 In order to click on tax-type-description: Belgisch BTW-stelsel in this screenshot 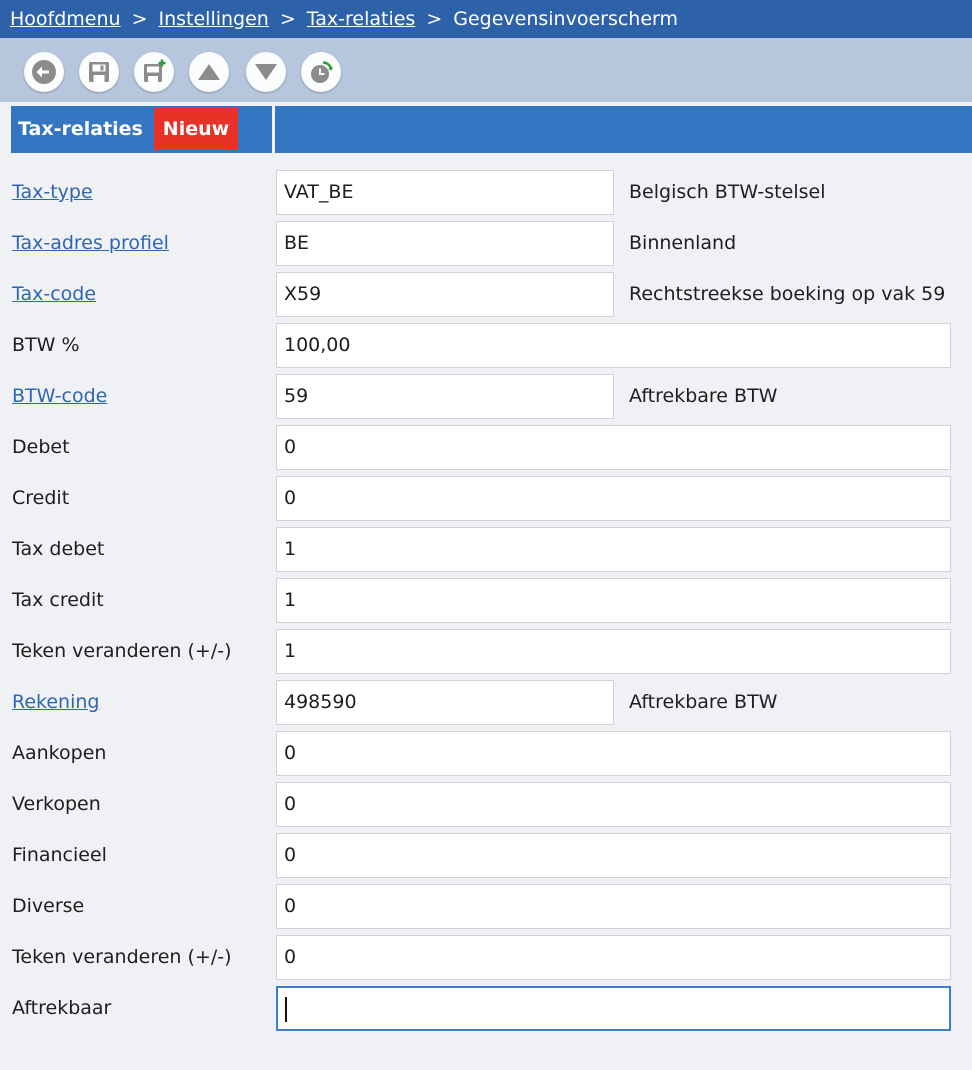, I will do `click(727, 192)`.